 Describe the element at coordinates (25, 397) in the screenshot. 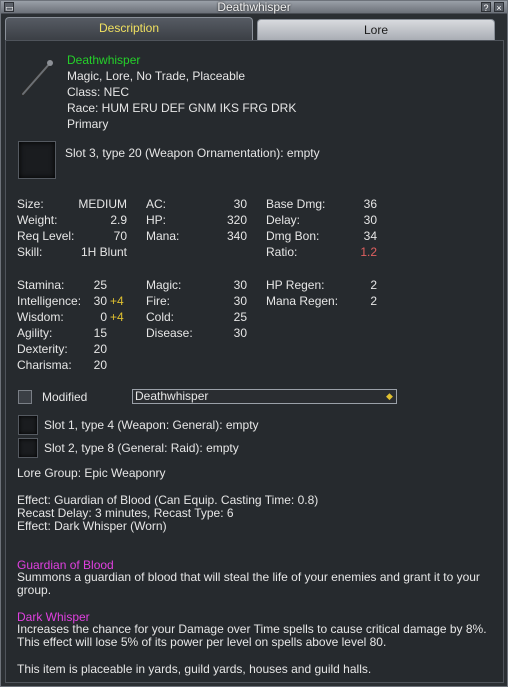

I see `modified-checkbox` at that location.